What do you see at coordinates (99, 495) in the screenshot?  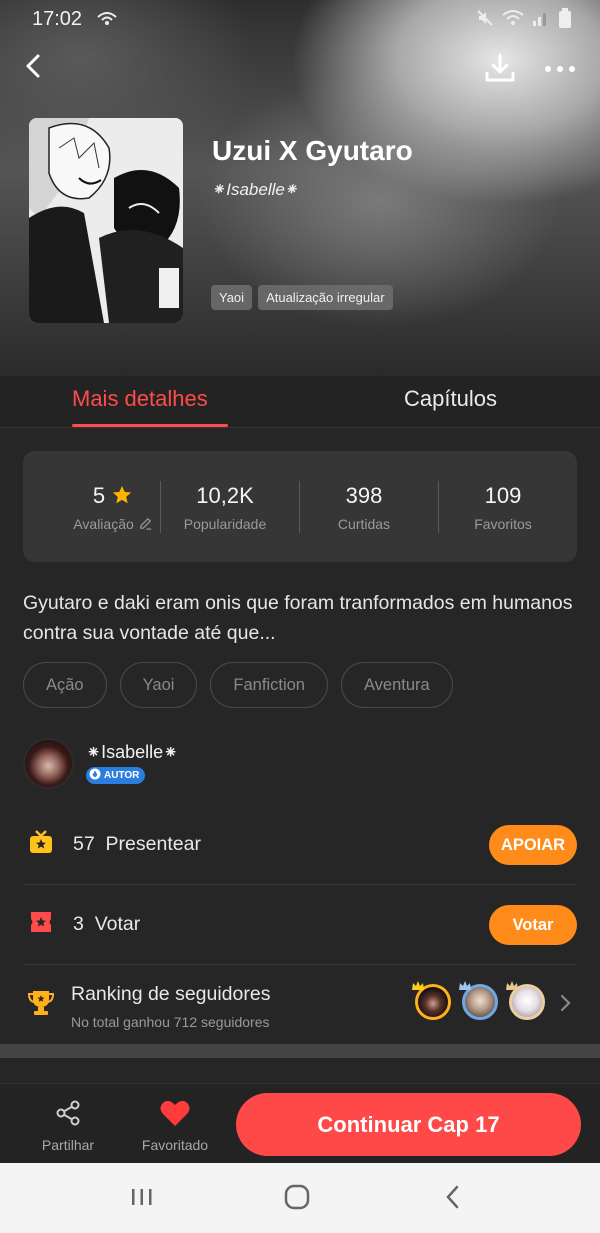 I see `rating-value: 5` at bounding box center [99, 495].